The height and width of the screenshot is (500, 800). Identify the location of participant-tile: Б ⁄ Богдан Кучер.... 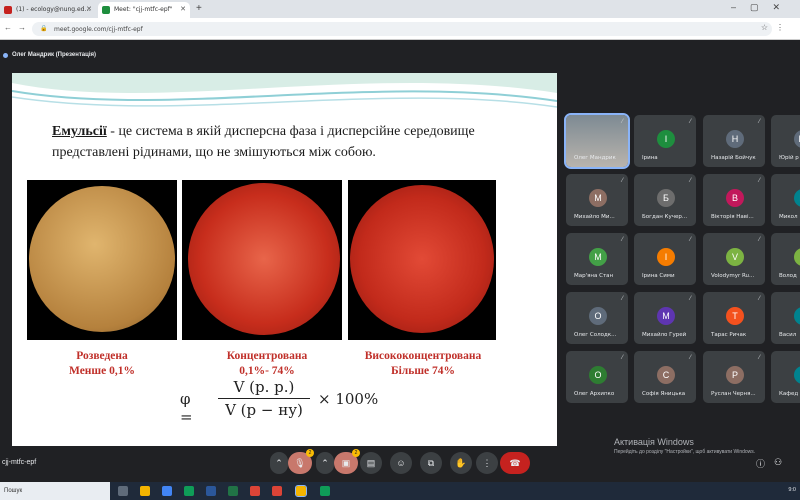
(665, 200).